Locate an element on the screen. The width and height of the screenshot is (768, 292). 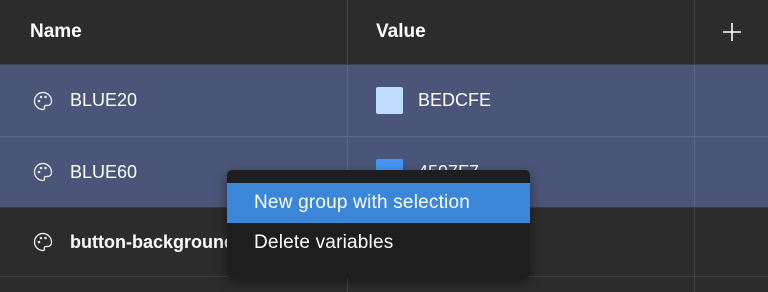
value-column-label: Value is located at coordinates (401, 31).